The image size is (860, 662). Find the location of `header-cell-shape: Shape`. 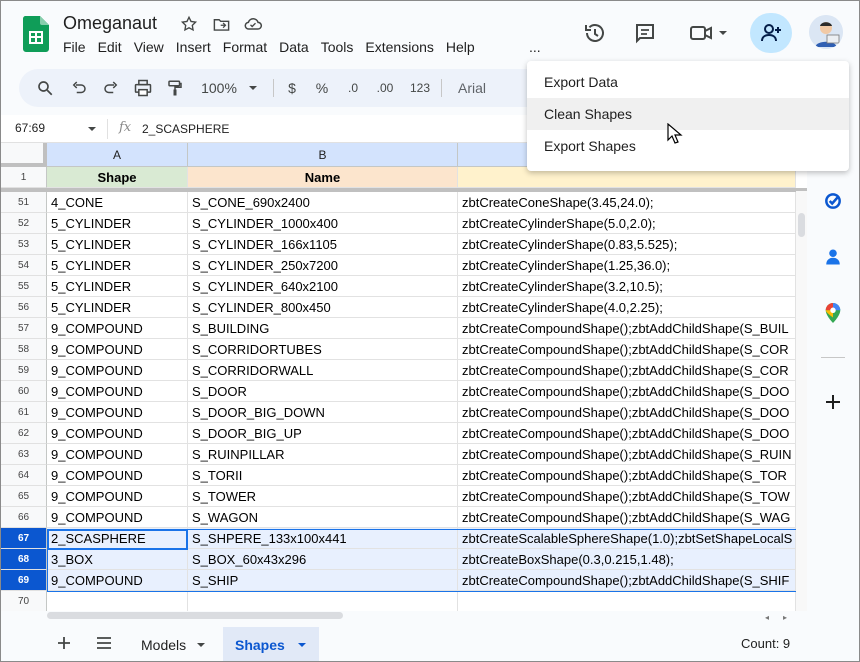

header-cell-shape: Shape is located at coordinates (117, 177).